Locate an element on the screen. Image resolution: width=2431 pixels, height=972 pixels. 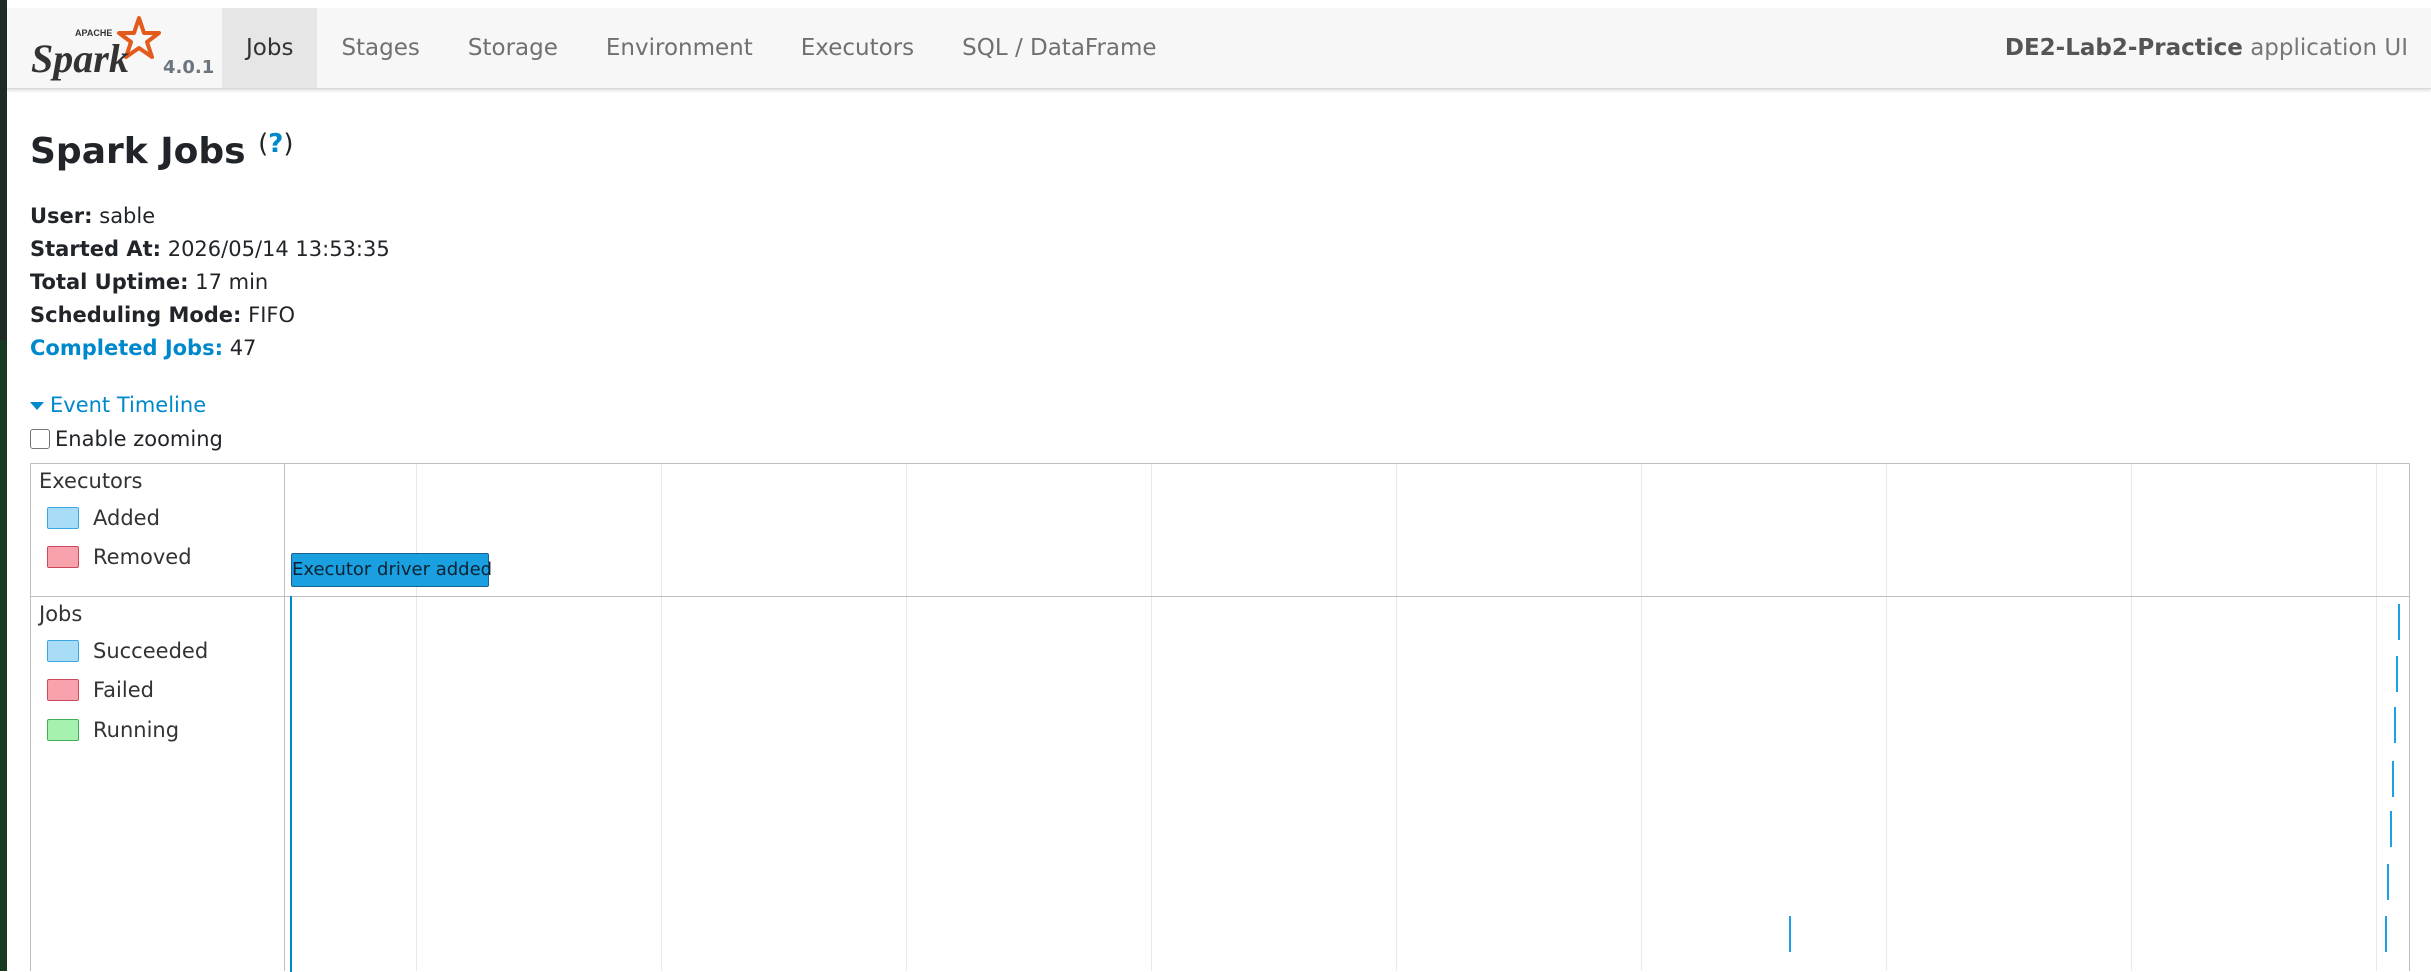
info-mode: Scheduling Mode: FIFO is located at coordinates (210, 315).